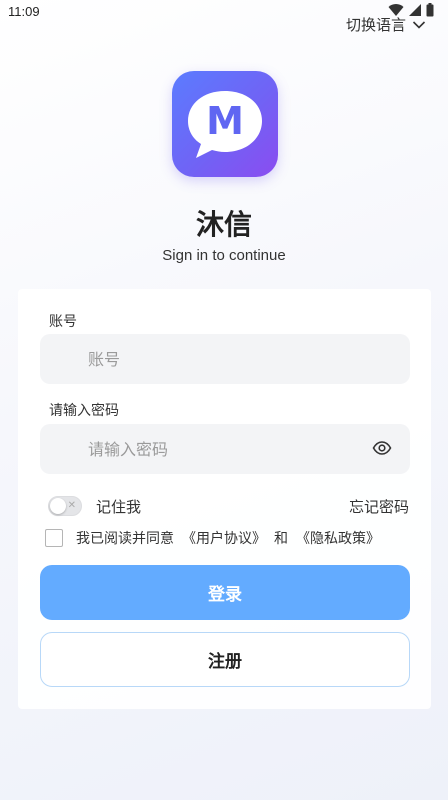  Describe the element at coordinates (225, 121) in the screenshot. I see `logo-letter: M` at that location.